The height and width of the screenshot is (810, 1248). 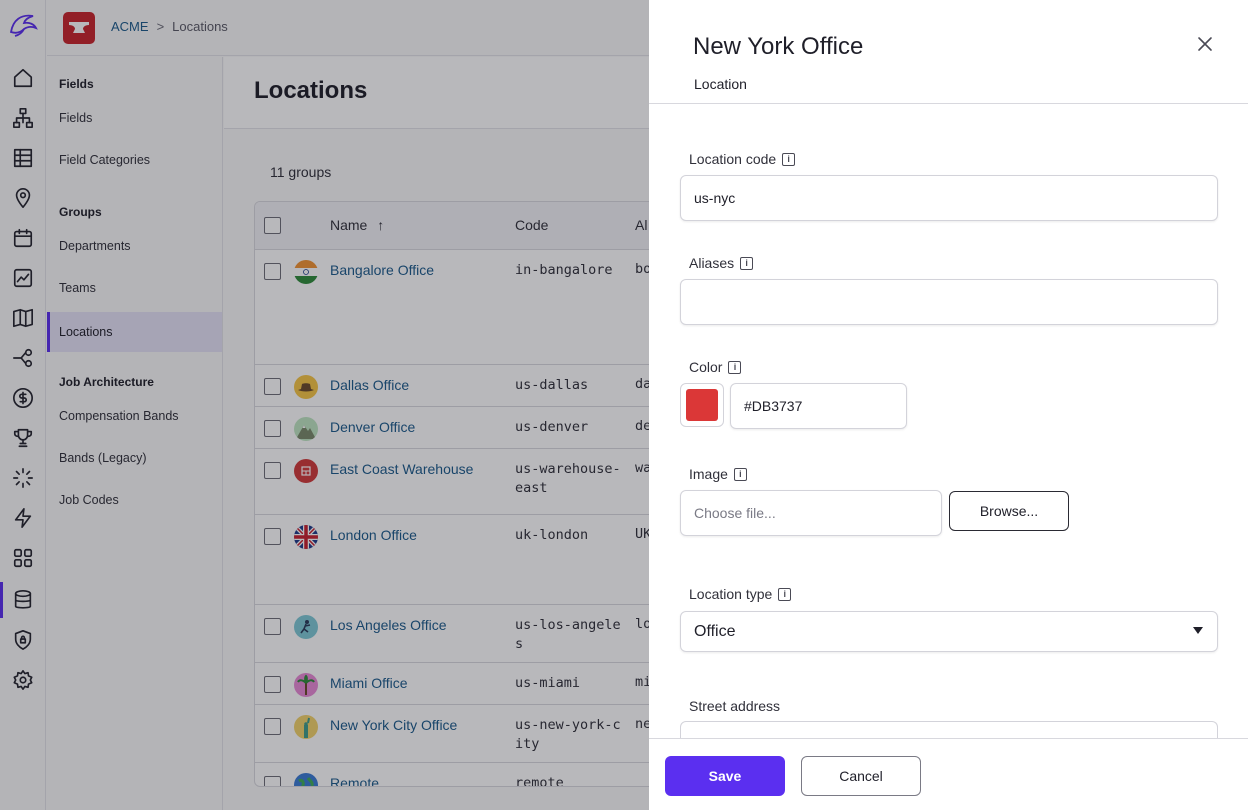 What do you see at coordinates (712, 263) in the screenshot?
I see `aliases-label-text: Aliases` at bounding box center [712, 263].